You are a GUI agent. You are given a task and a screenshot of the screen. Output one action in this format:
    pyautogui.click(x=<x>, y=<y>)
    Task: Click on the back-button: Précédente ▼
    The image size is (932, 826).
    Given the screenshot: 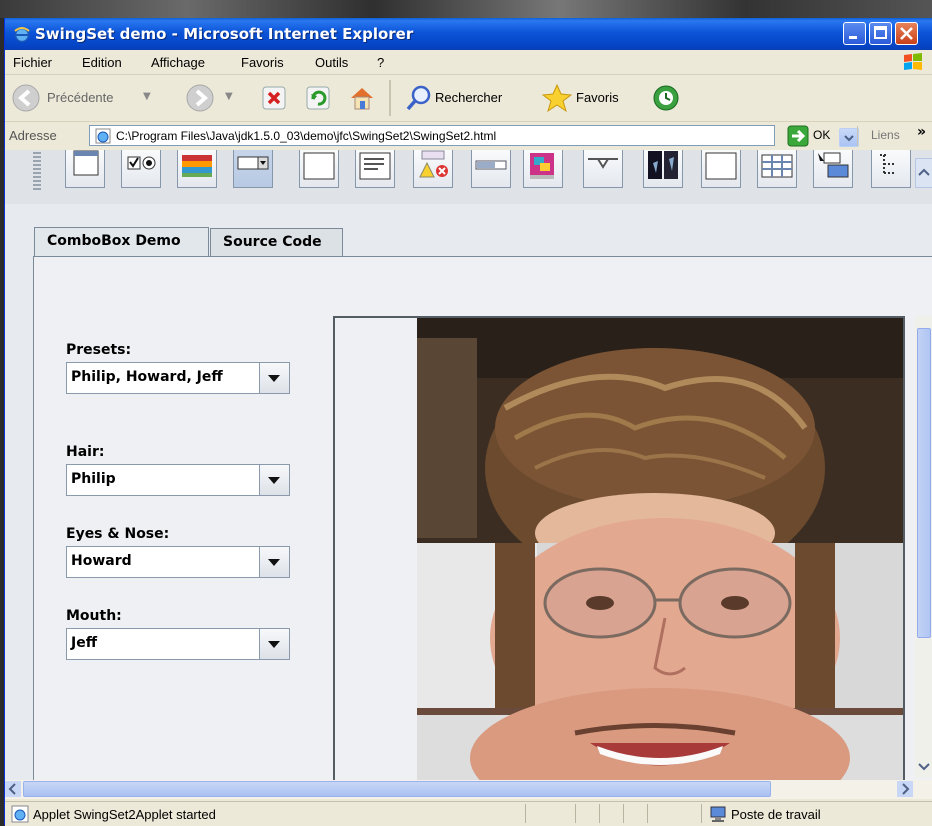 What is the action you would take?
    pyautogui.click(x=86, y=98)
    